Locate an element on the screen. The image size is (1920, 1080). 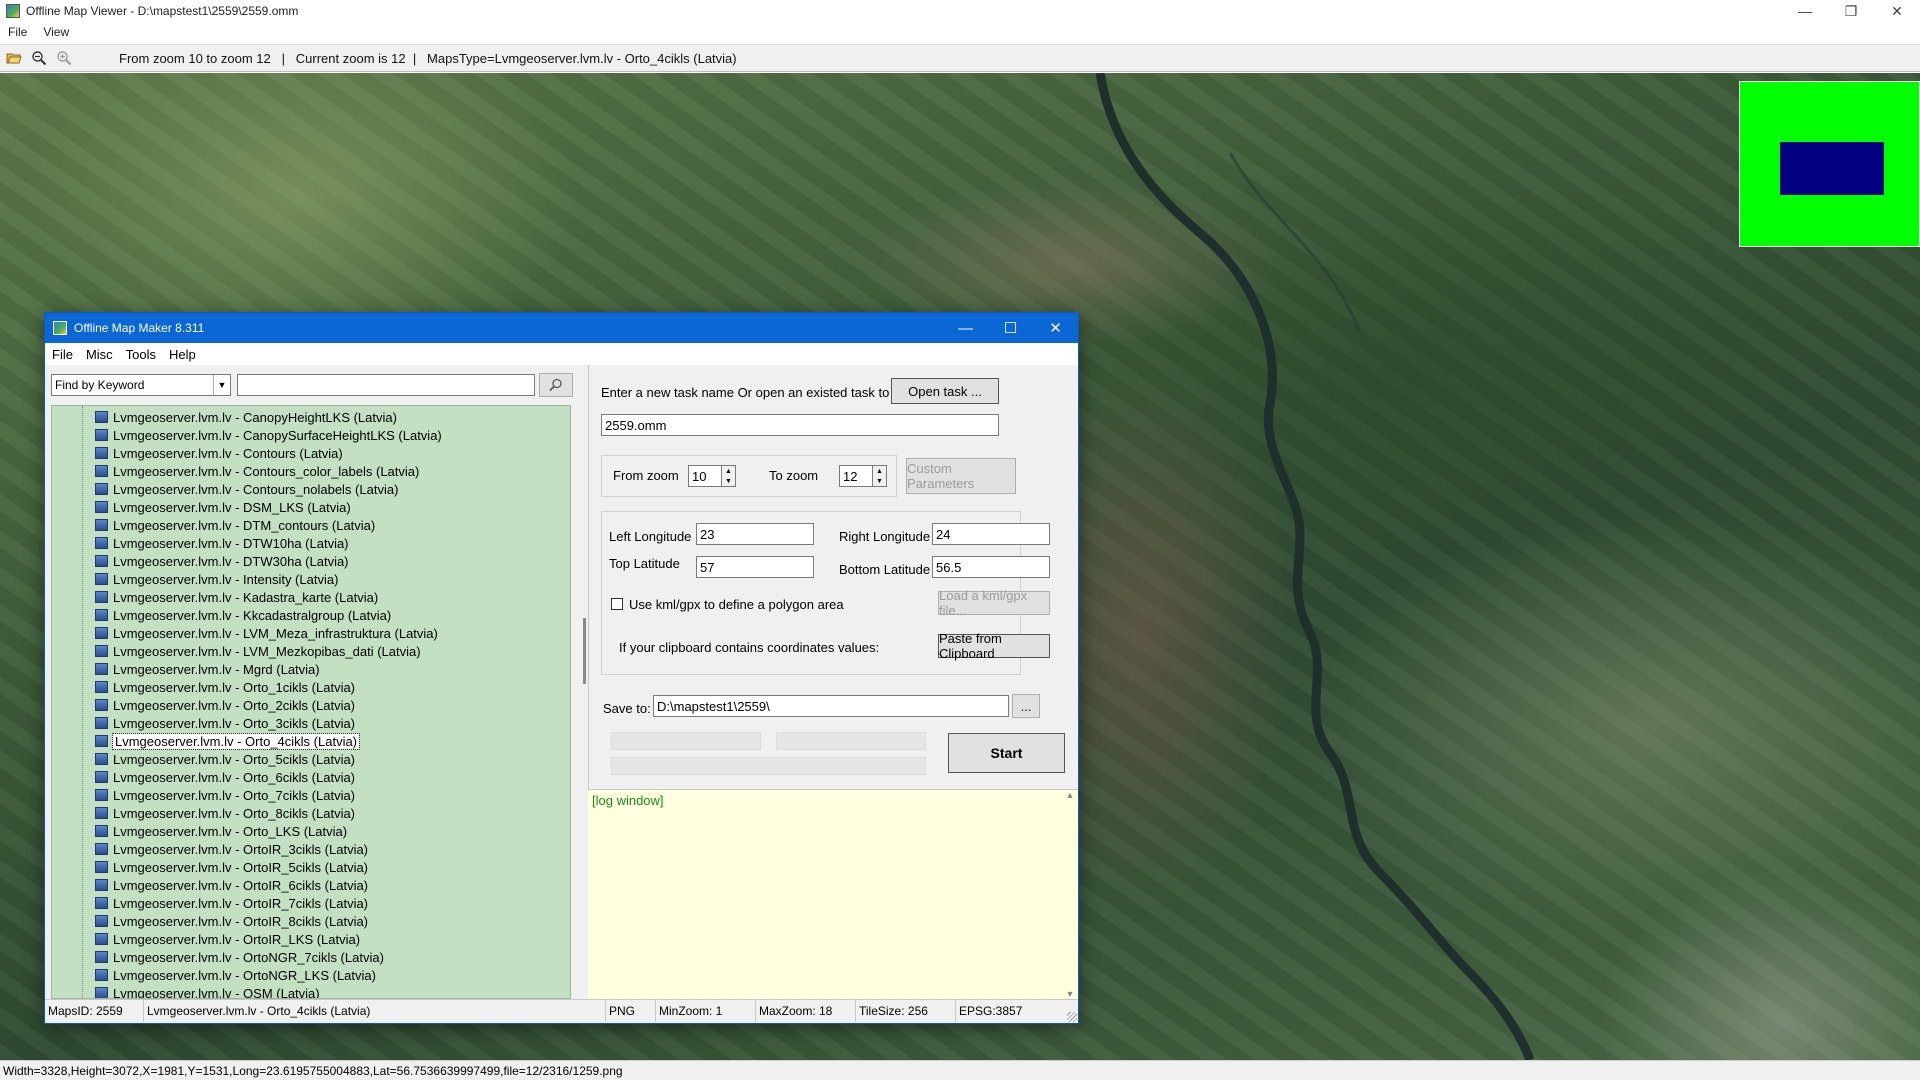
minimize-button: — is located at coordinates (1805, 11).